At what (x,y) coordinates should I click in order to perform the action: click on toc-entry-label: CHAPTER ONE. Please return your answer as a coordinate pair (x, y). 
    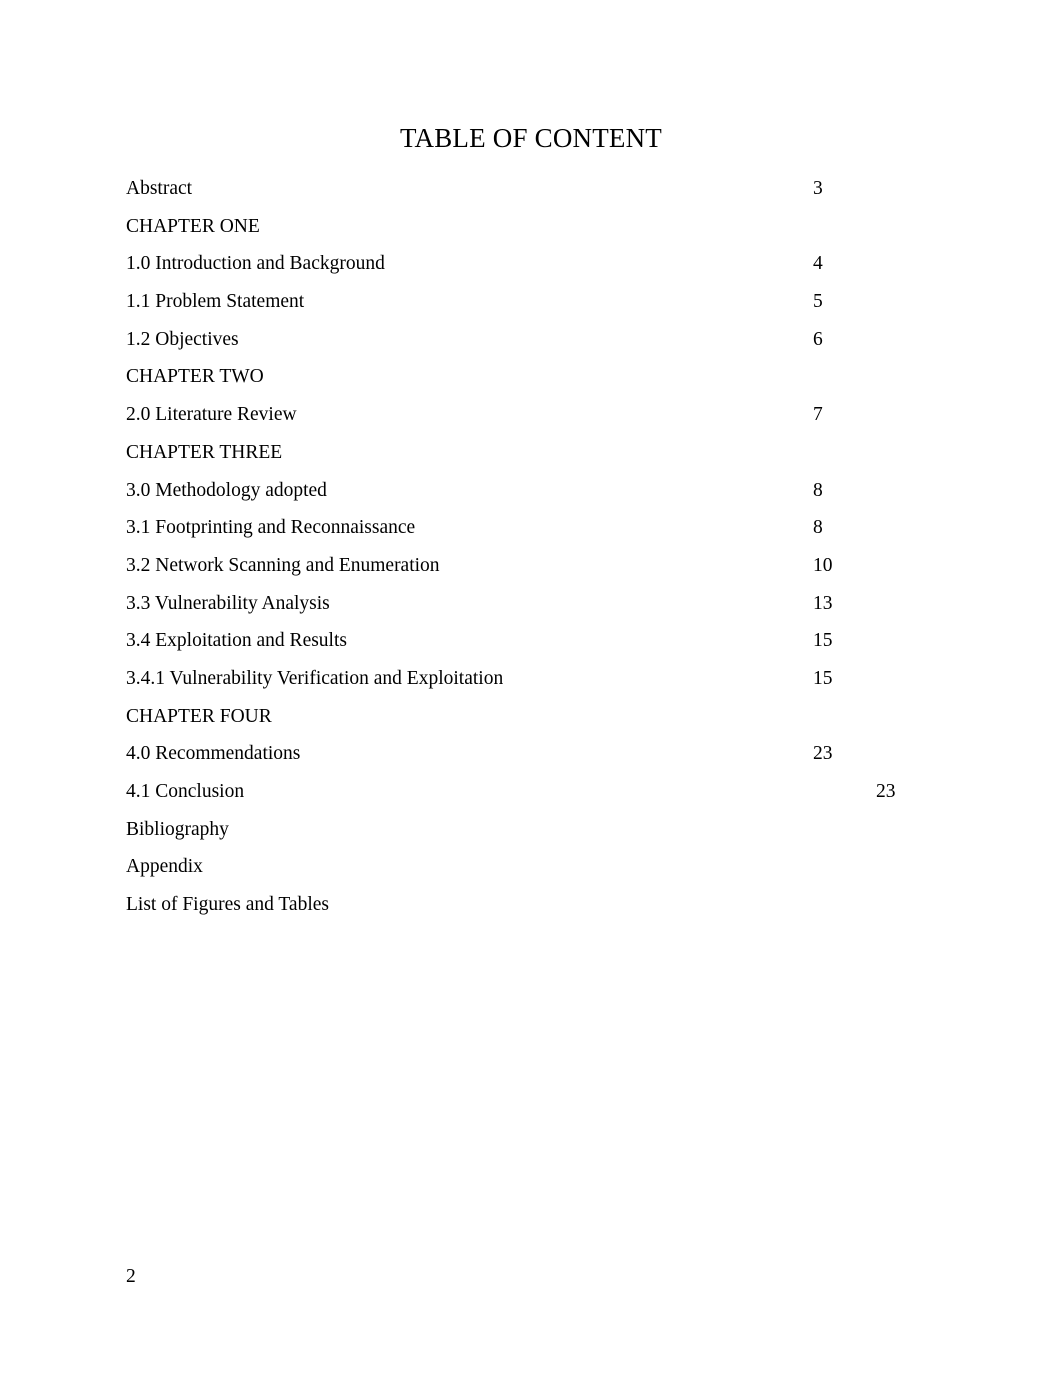
    Looking at the image, I should click on (193, 226).